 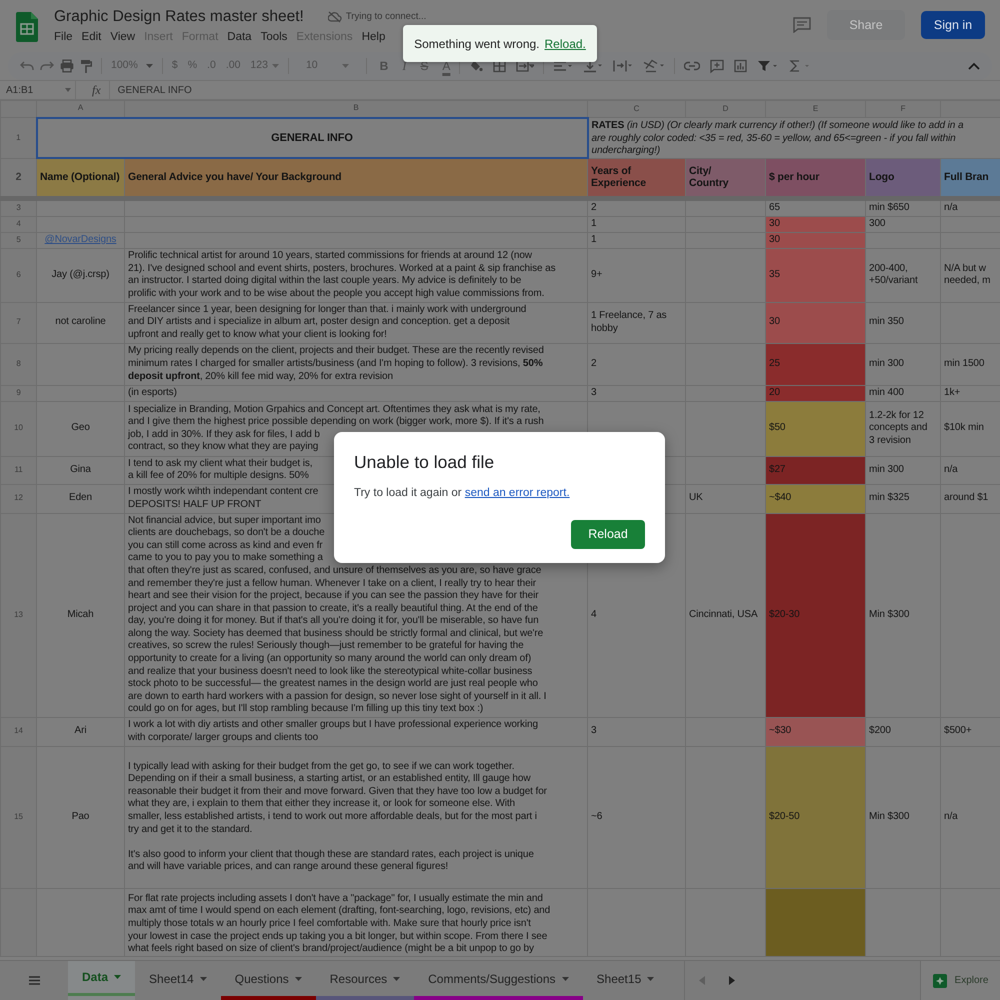 I want to click on table-cell: 35, so click(x=816, y=275).